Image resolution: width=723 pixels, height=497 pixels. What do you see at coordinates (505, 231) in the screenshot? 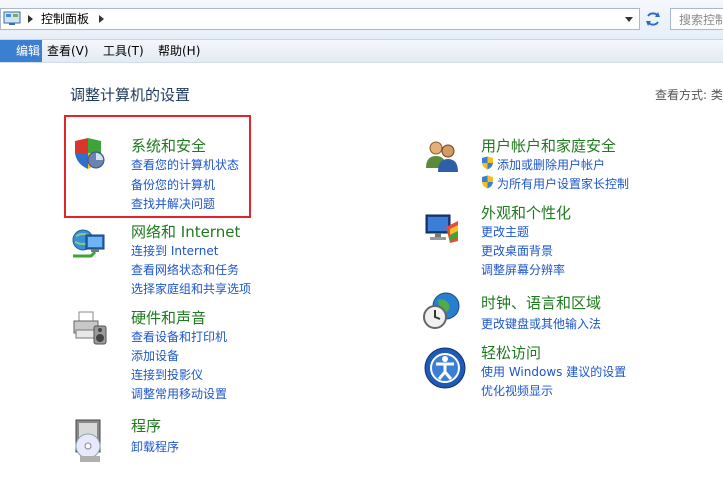
I see `link-change-theme: 更改主题` at bounding box center [505, 231].